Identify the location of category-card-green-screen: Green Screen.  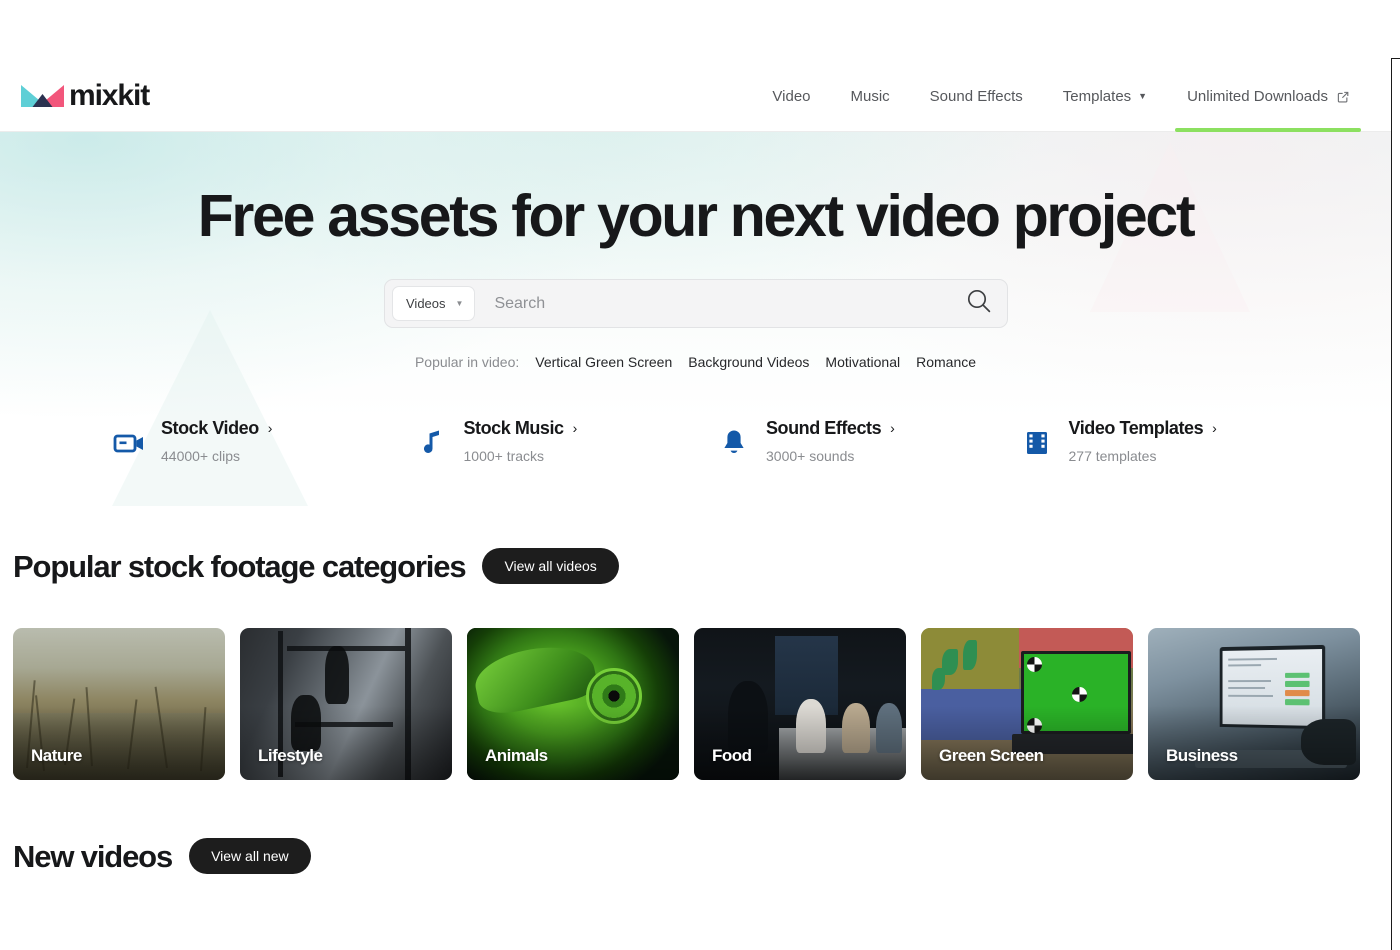
(1027, 704).